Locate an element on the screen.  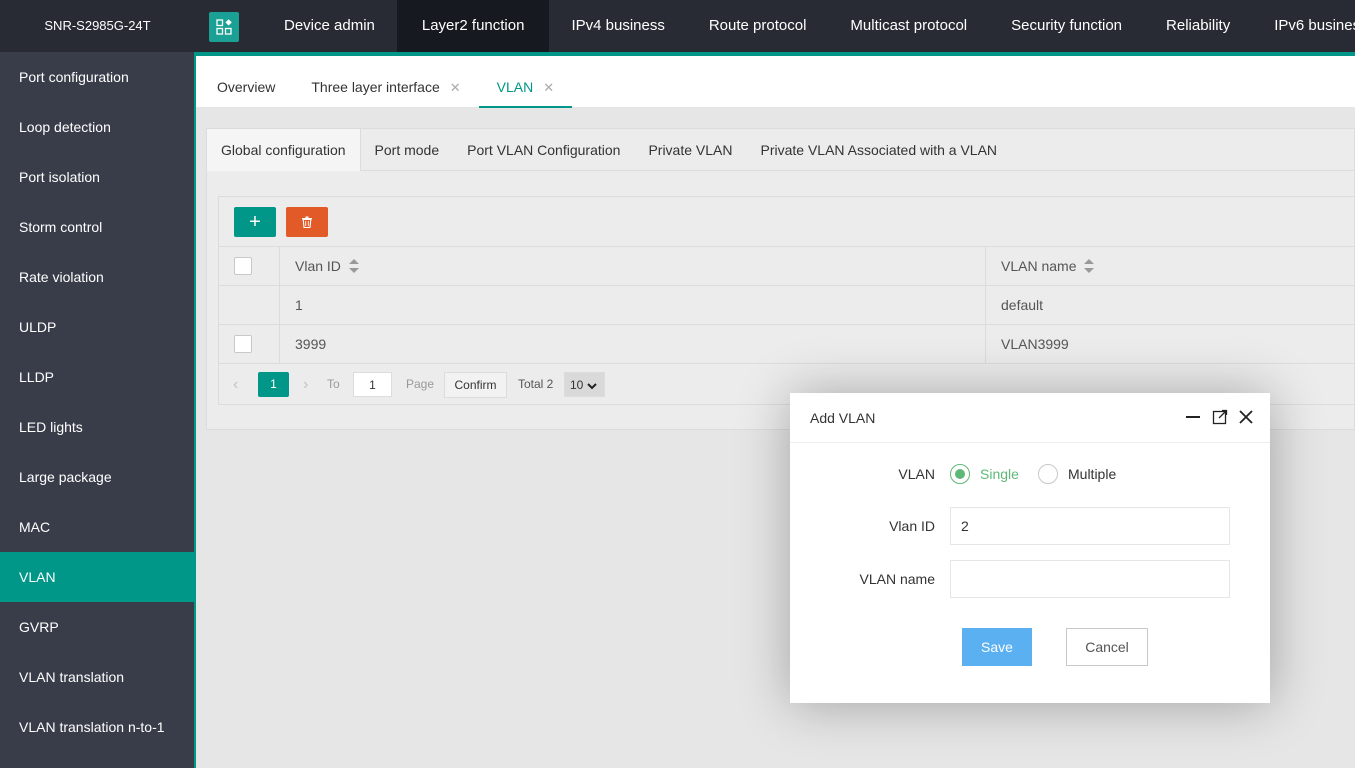
vlan-id-cell: 1 is located at coordinates (633, 305).